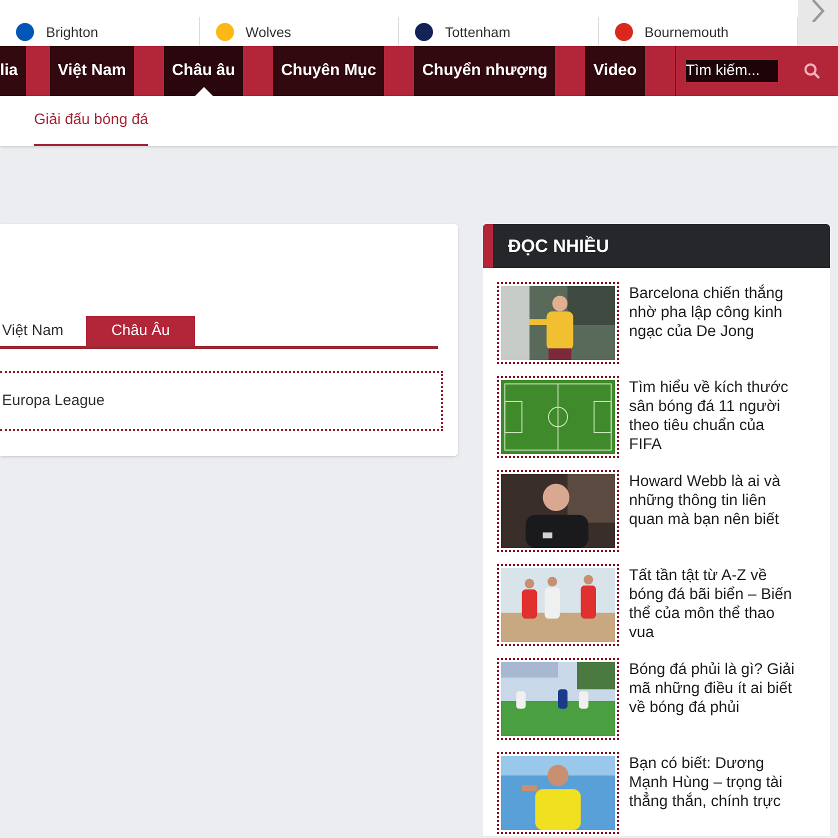 This screenshot has width=838, height=838. What do you see at coordinates (91, 121) in the screenshot?
I see `subnav-tab: Giải đấu bóng đá` at bounding box center [91, 121].